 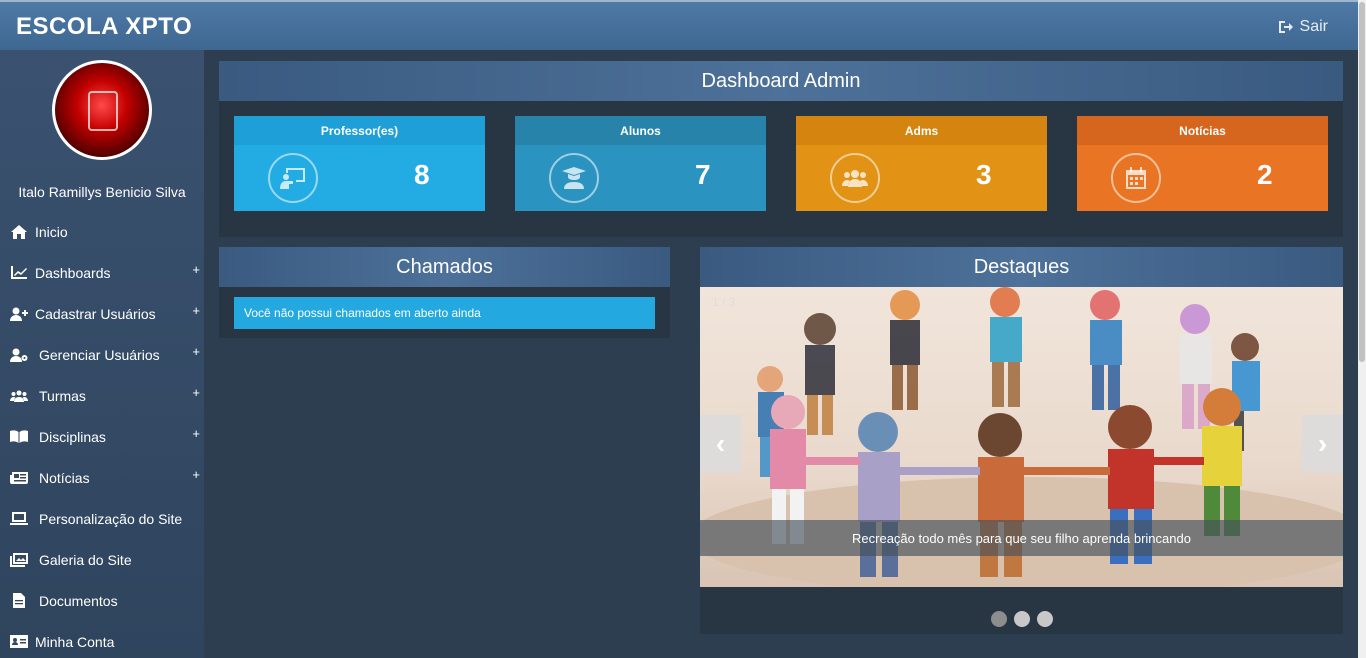 I want to click on avatar-emblem, so click(x=103, y=111).